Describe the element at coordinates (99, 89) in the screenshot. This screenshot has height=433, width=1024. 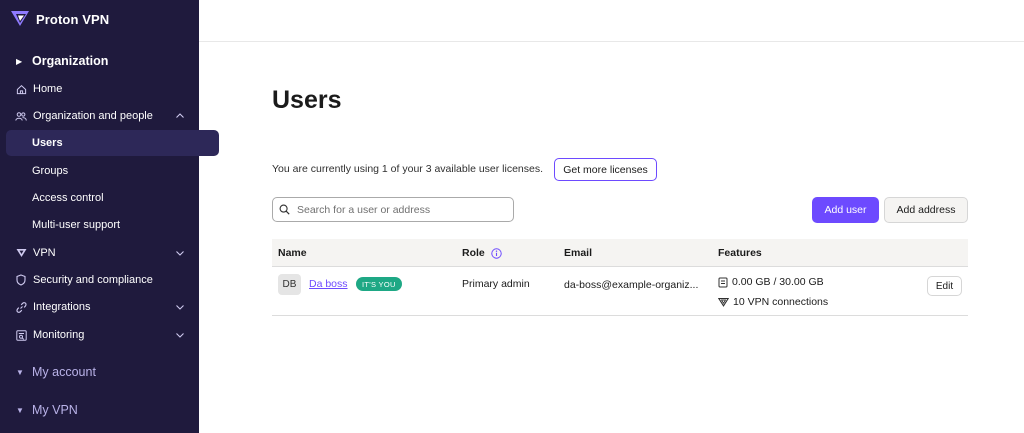
I see `sidebar-item-home: Home` at that location.